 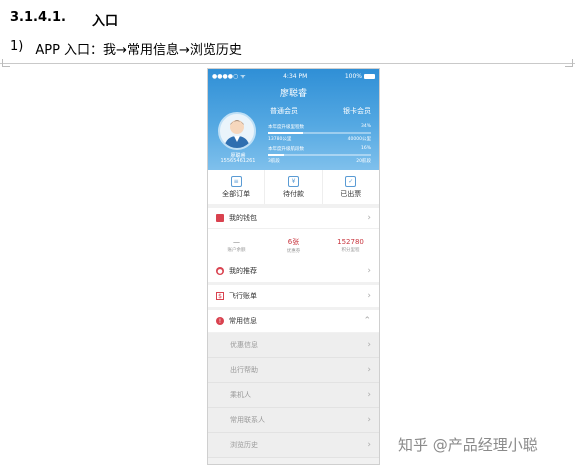 I want to click on sub-item-label: 浏览历史, so click(x=244, y=445).